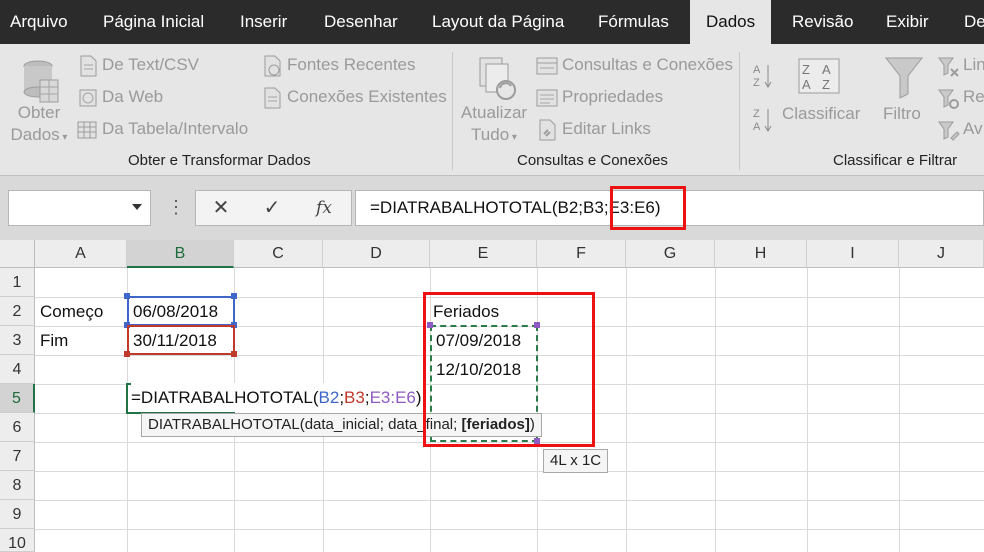  What do you see at coordinates (17, 427) in the screenshot?
I see `row-header-6: 6` at bounding box center [17, 427].